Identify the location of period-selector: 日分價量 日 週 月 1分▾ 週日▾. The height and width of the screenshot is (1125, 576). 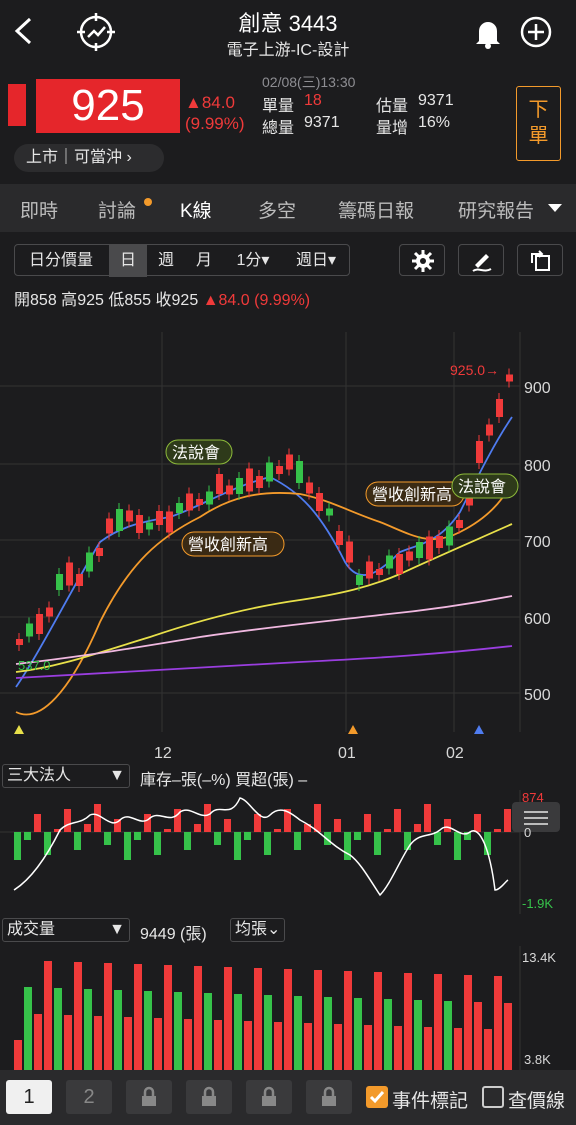
(182, 260).